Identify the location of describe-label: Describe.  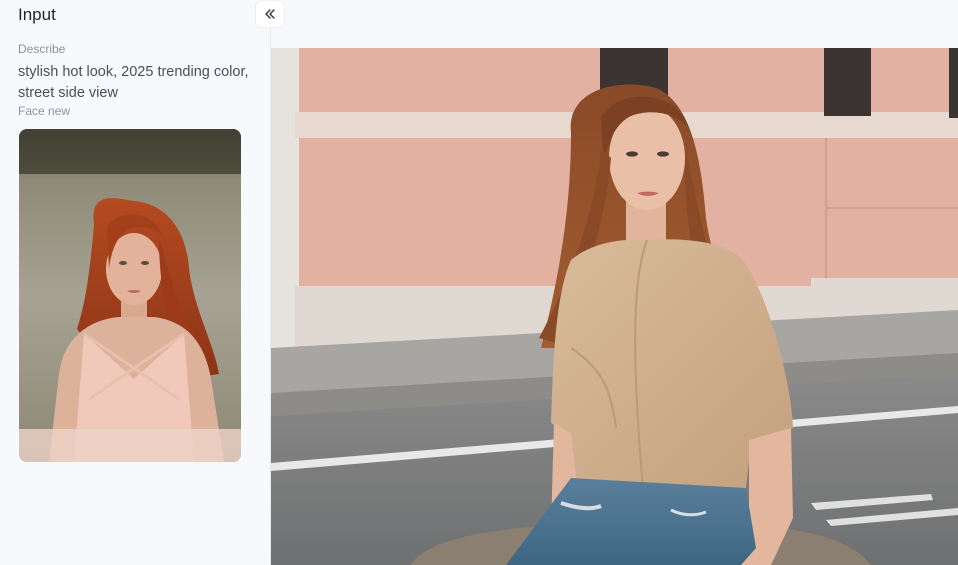
(42, 49).